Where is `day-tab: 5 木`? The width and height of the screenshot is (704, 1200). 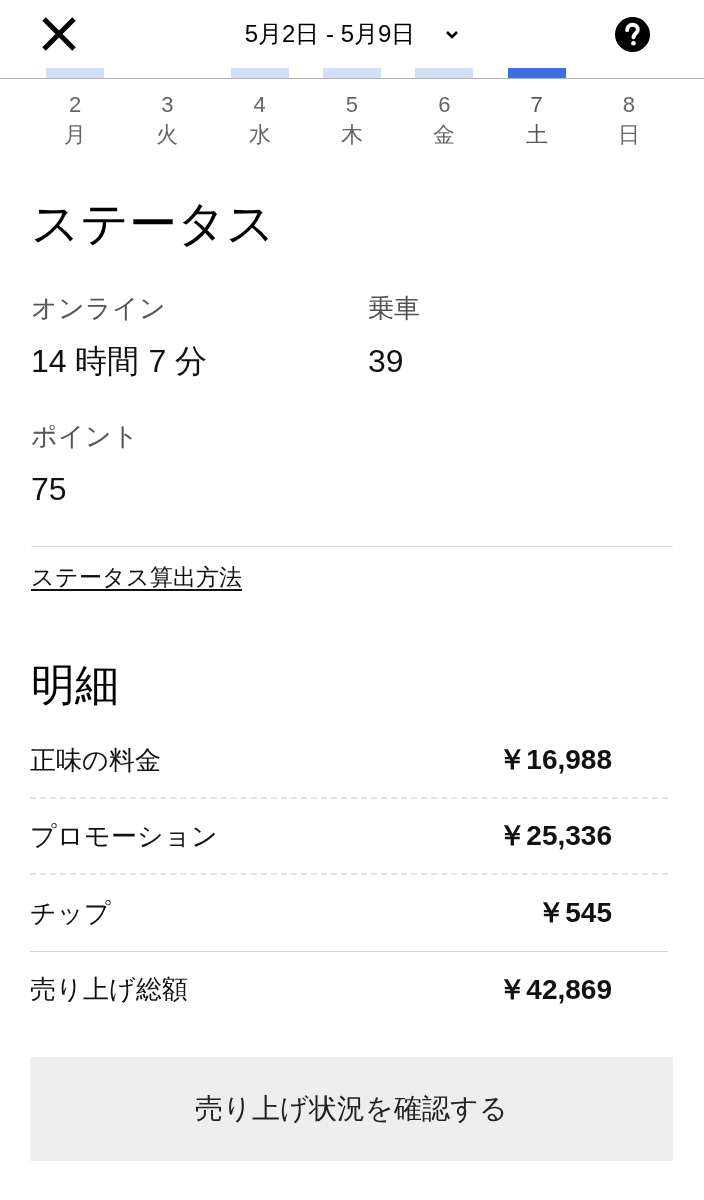 day-tab: 5 木 is located at coordinates (352, 120).